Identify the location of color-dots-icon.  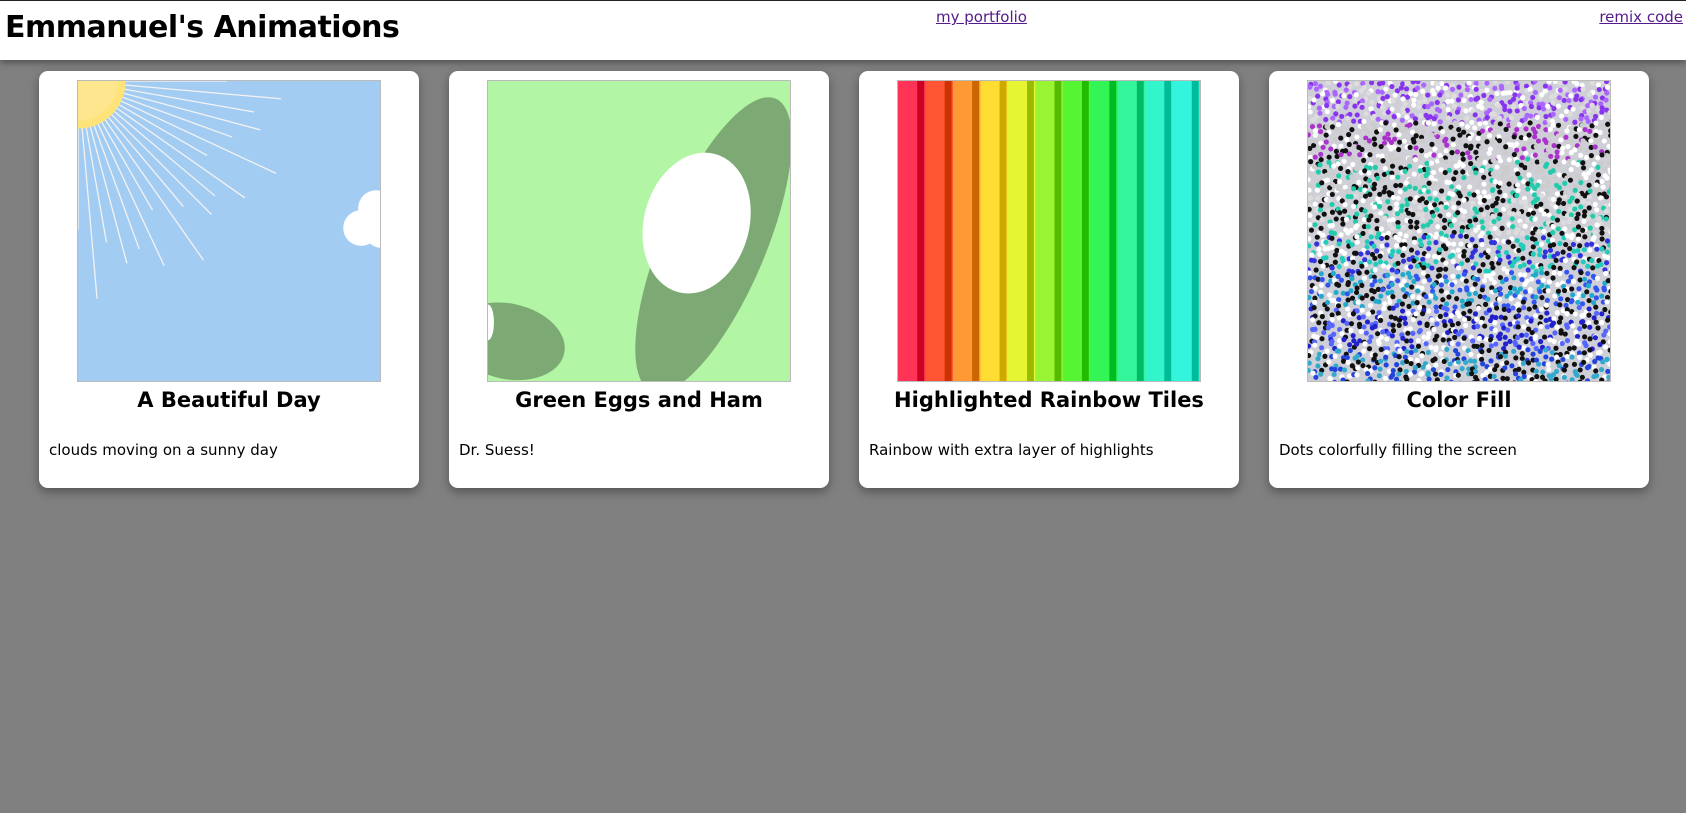
(1459, 231).